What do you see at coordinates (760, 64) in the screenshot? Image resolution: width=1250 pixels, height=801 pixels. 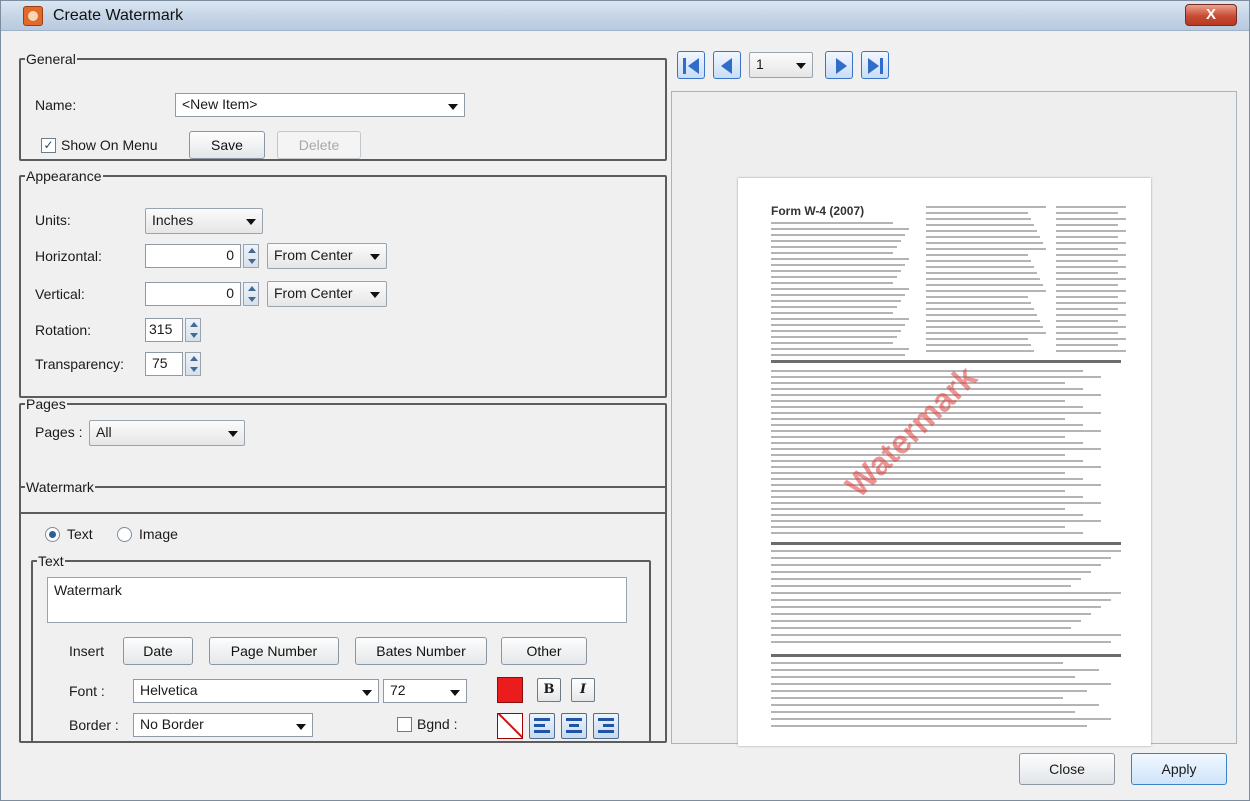 I see `page-number-value: 1` at bounding box center [760, 64].